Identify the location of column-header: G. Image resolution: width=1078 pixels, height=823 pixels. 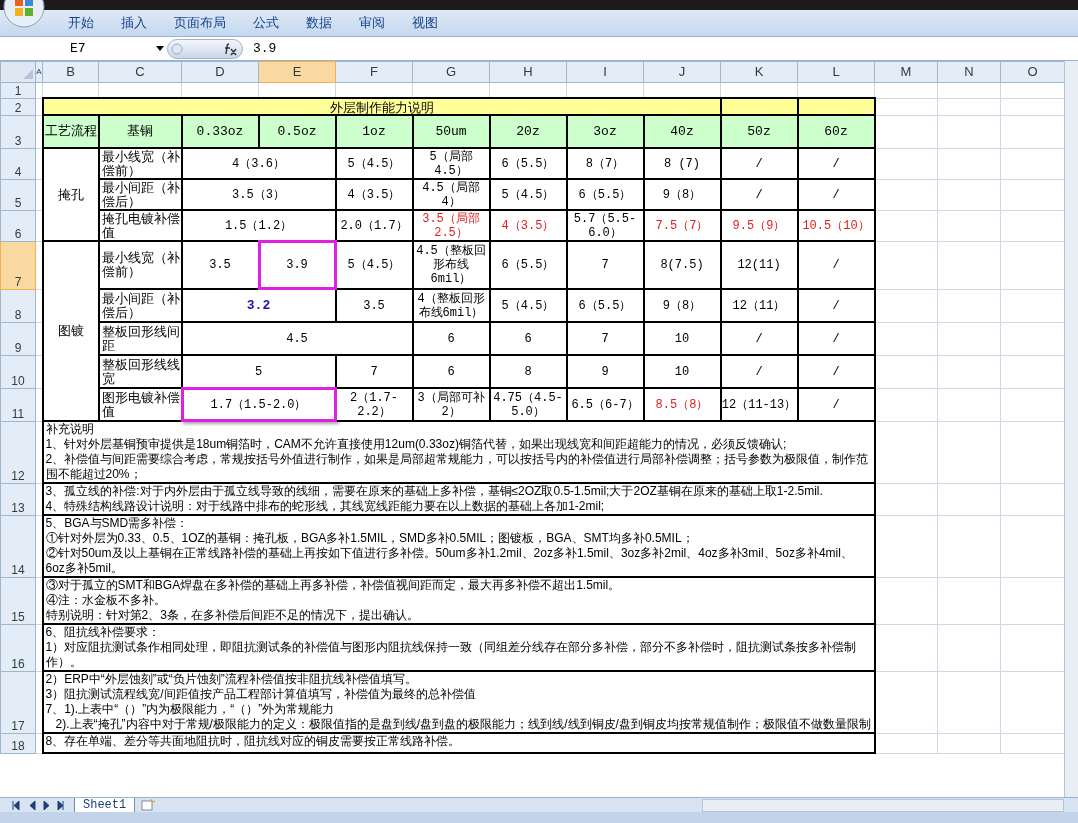
(451, 71).